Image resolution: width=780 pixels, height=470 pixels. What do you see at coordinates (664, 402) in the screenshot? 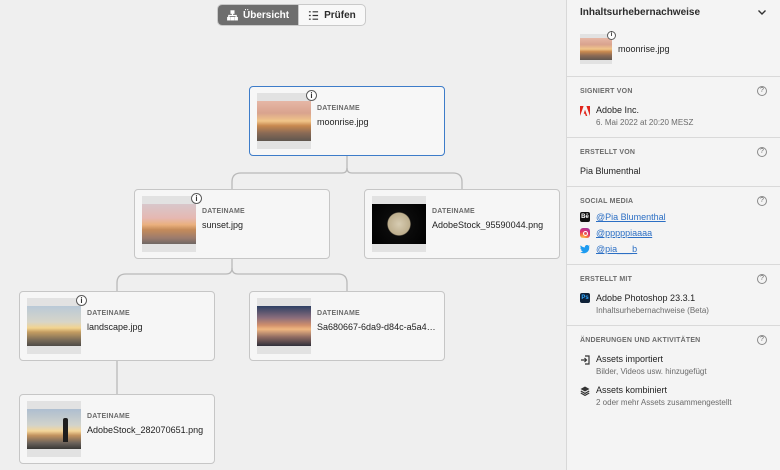
I see `activity-detail: 2 oder mehr Assets zusammengestellt` at bounding box center [664, 402].